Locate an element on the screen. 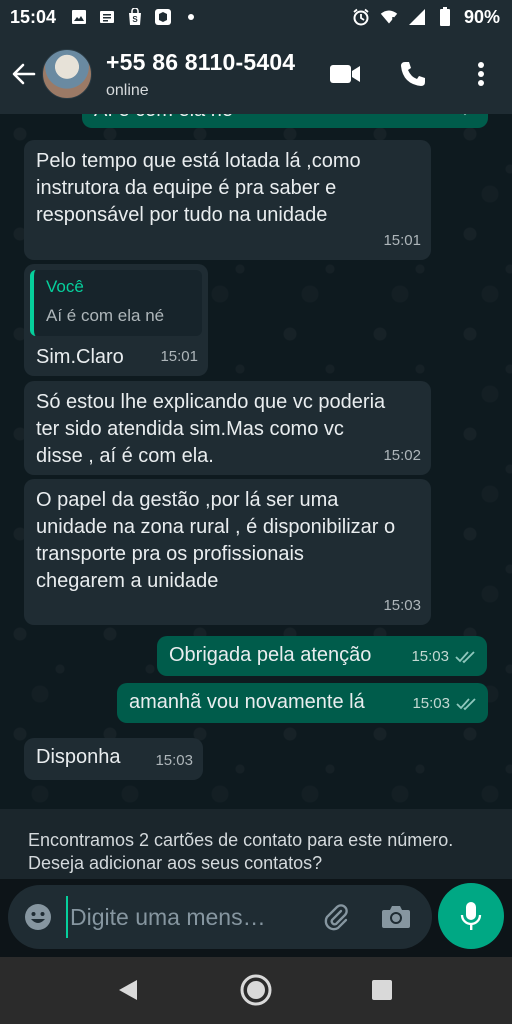  voice-call-button is located at coordinates (413, 74).